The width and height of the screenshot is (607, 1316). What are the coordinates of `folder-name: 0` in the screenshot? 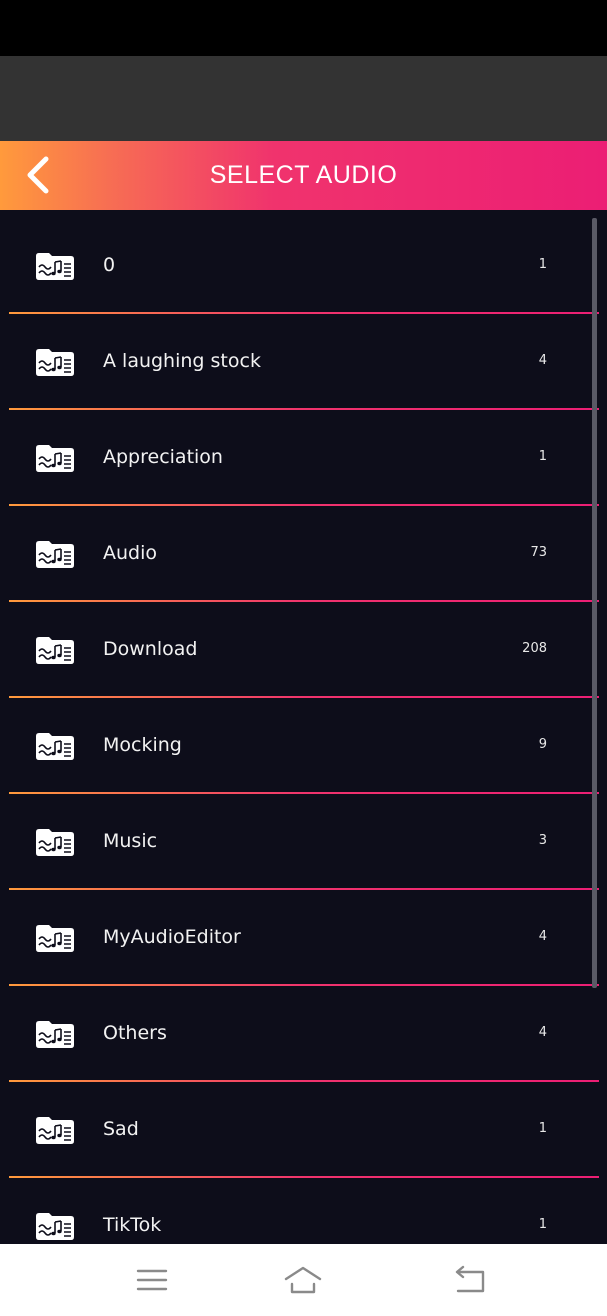 It's located at (109, 265).